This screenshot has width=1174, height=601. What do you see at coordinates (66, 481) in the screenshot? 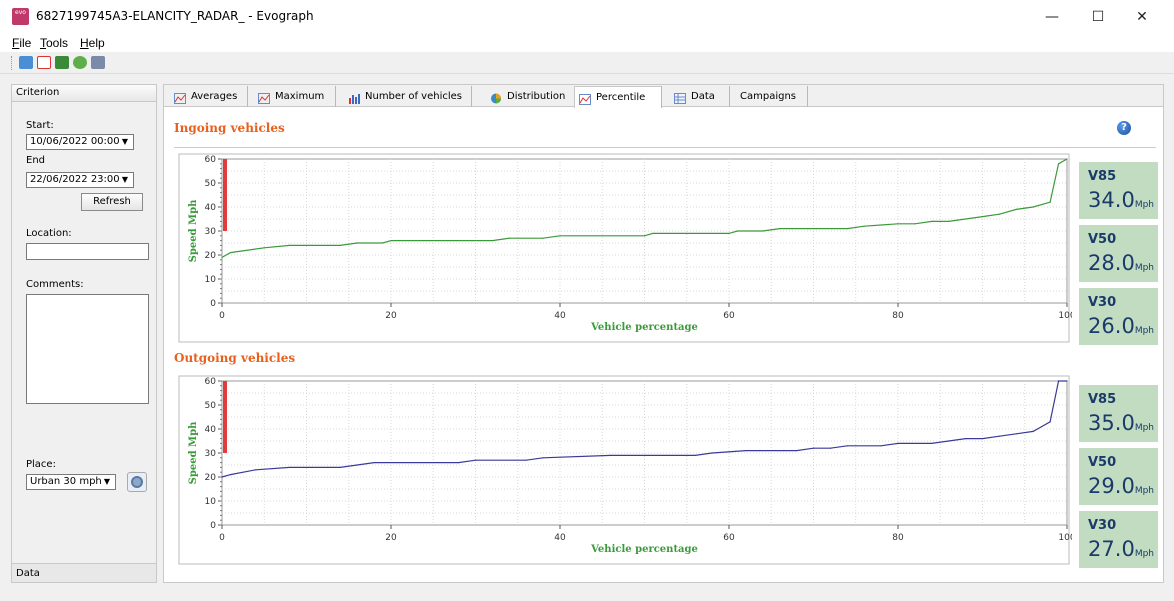
I see `place-value: Urban 30 mph` at bounding box center [66, 481].